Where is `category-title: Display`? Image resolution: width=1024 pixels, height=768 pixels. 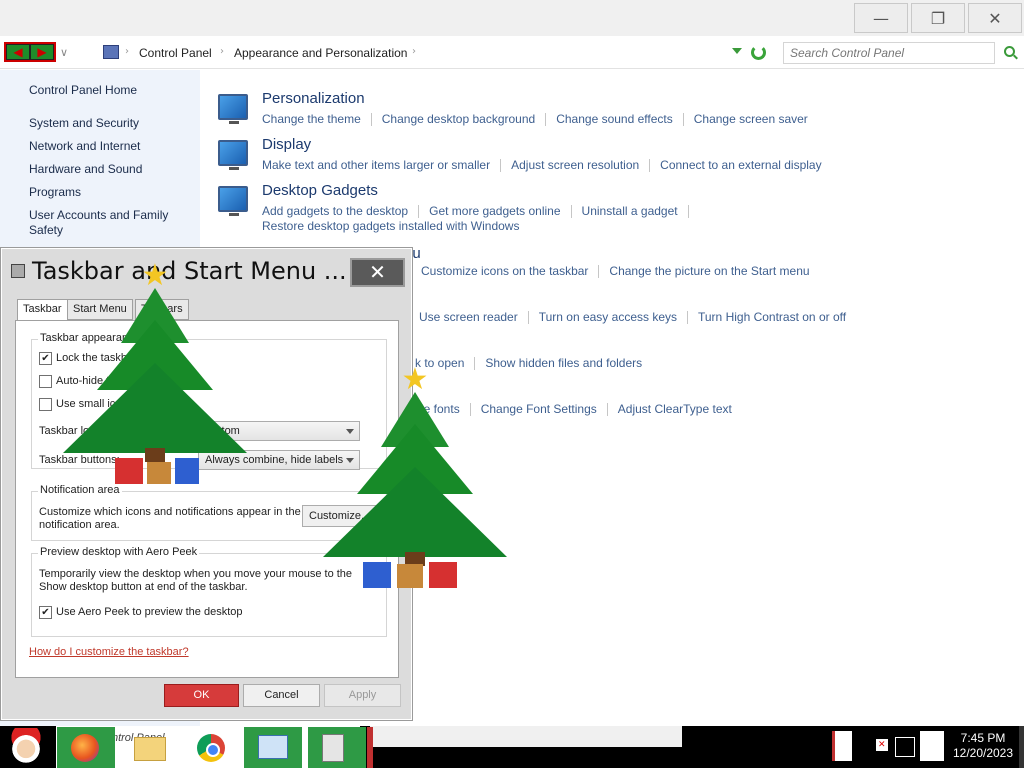 category-title: Display is located at coordinates (286, 144).